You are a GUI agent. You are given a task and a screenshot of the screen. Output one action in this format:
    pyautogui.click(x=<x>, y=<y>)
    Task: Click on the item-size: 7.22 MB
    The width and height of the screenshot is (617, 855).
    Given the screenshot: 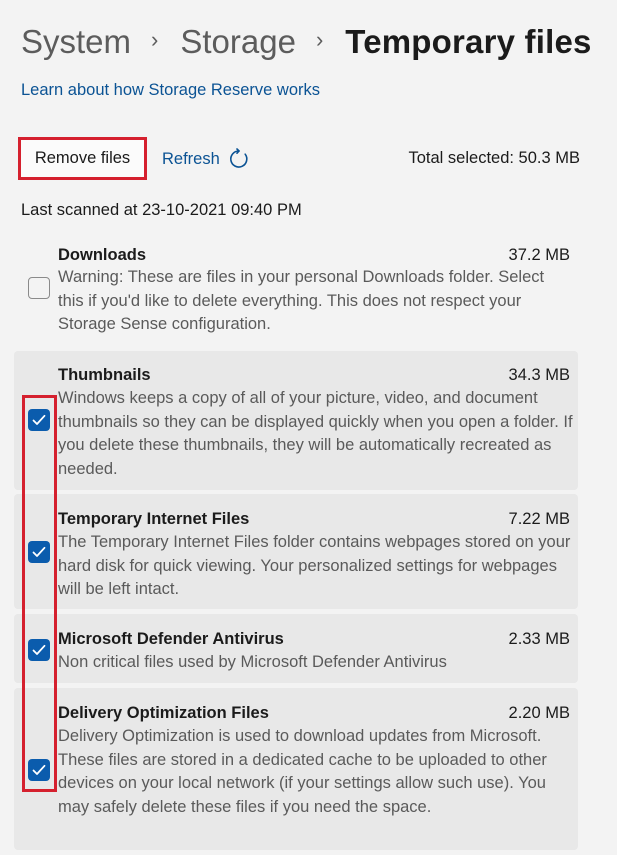 What is the action you would take?
    pyautogui.click(x=539, y=519)
    